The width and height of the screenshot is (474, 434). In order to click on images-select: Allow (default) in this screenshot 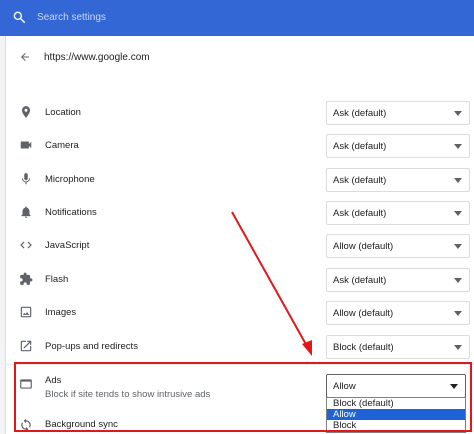, I will do `click(398, 313)`.